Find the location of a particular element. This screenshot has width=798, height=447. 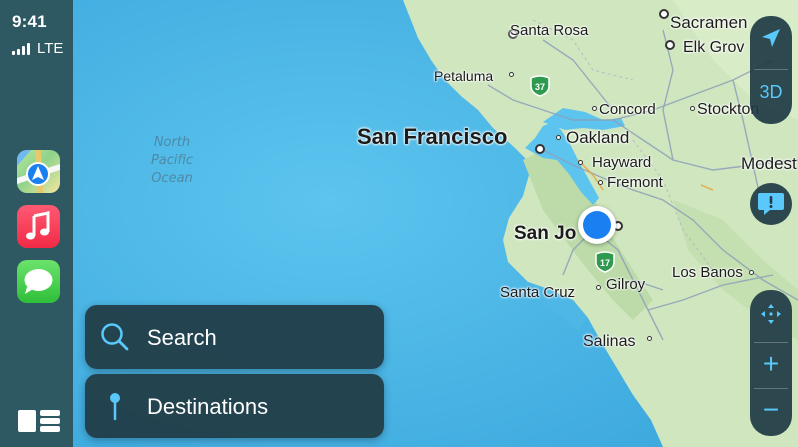

city-label-san-francisco: San Francisco is located at coordinates (432, 136).